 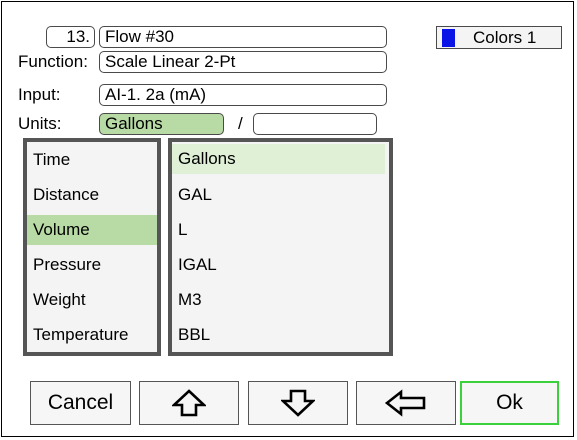 I want to click on input-field: AI-1. 2a (mA), so click(x=243, y=95).